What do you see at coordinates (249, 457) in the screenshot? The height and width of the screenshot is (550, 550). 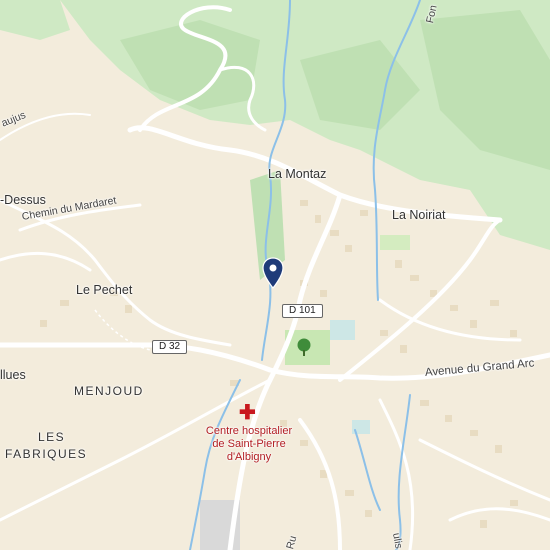 I see `poi-hospital-line3: d'Albigny` at bounding box center [249, 457].